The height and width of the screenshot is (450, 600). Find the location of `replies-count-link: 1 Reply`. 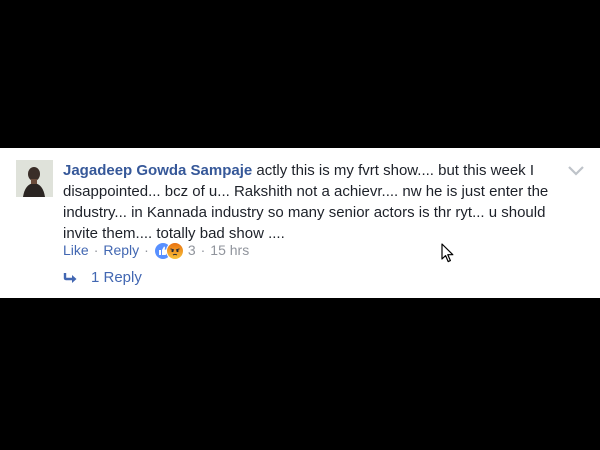

replies-count-link: 1 Reply is located at coordinates (116, 277).